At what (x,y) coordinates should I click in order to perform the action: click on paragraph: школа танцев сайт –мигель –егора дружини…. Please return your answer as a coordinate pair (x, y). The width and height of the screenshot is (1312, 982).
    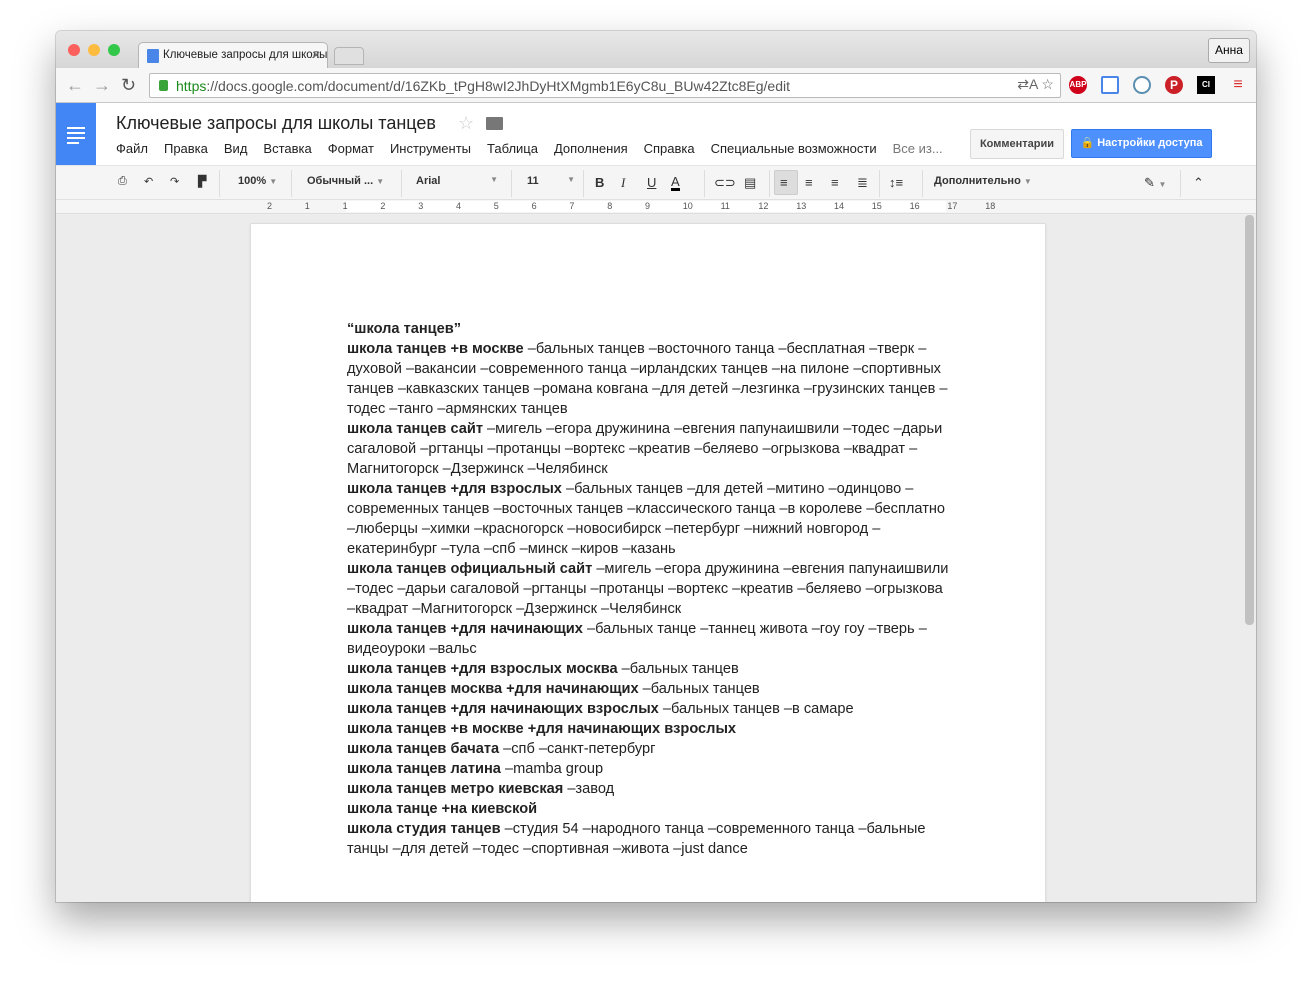
    Looking at the image, I should click on (650, 449).